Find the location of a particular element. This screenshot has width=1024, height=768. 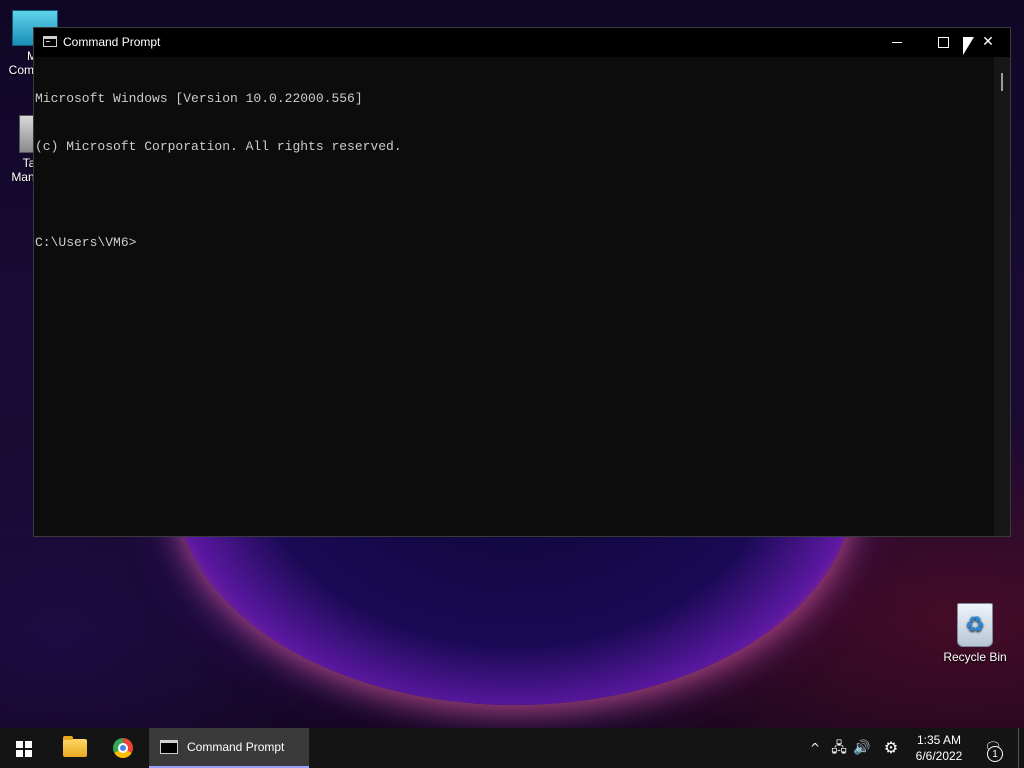

show-desktop-button is located at coordinates (1021, 748).